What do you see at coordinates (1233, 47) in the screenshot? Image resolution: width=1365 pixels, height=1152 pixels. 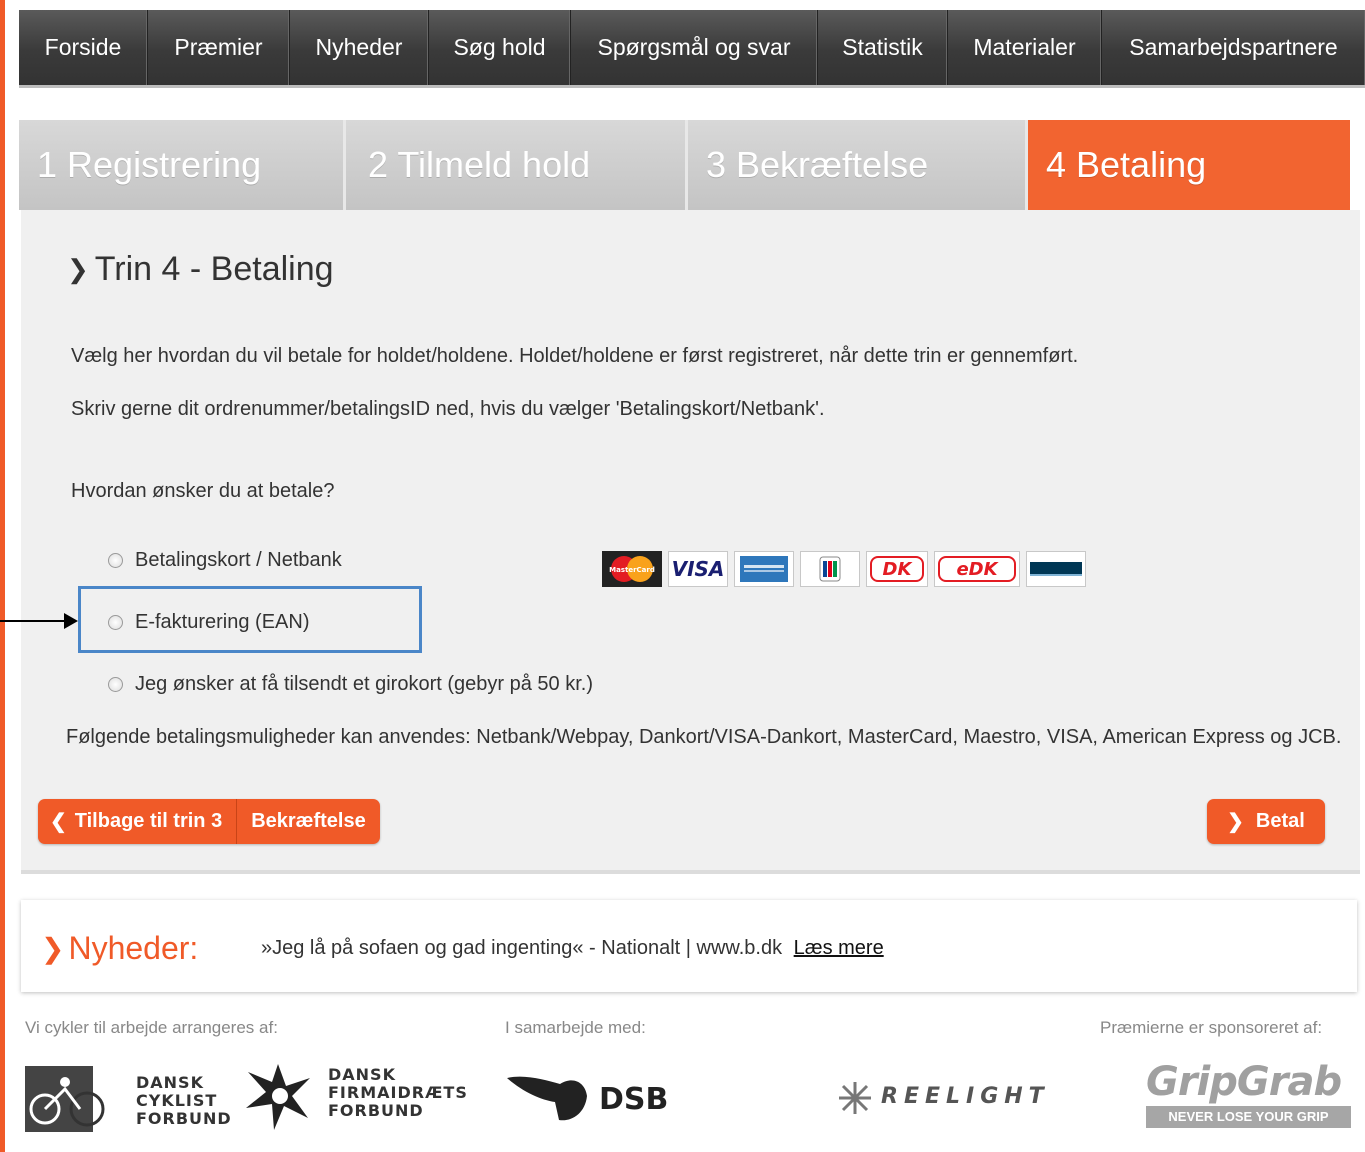 I see `nav-item-samarbejdspartnere: Samarbejdspartnere` at bounding box center [1233, 47].